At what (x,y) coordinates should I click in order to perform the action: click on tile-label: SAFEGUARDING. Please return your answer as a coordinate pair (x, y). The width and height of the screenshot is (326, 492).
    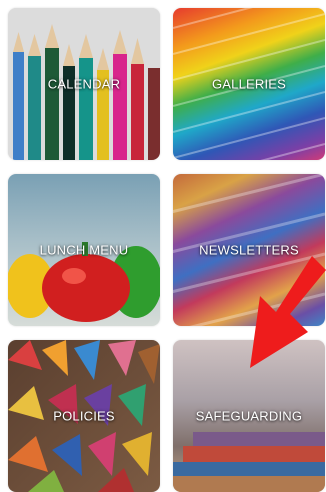
    Looking at the image, I should click on (249, 416).